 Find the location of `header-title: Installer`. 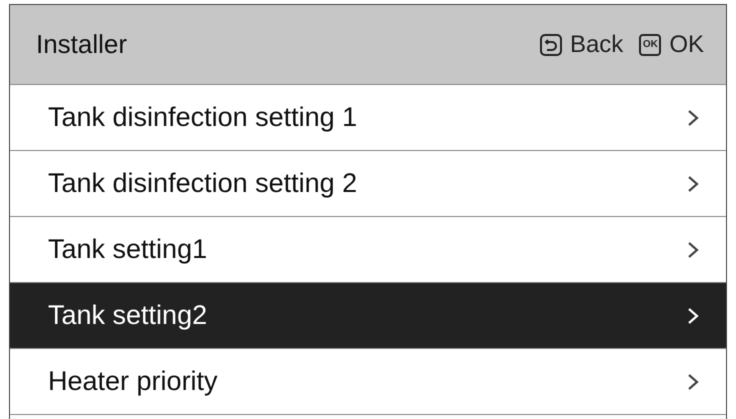

header-title: Installer is located at coordinates (82, 44).